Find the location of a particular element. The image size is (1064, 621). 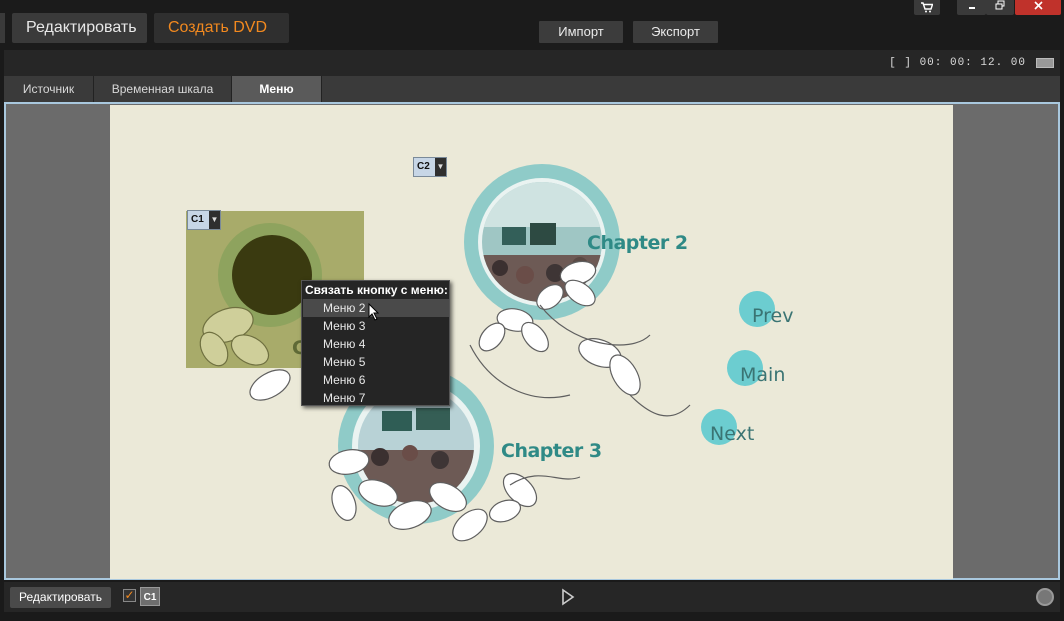

minimize-icon is located at coordinates (971, 7).